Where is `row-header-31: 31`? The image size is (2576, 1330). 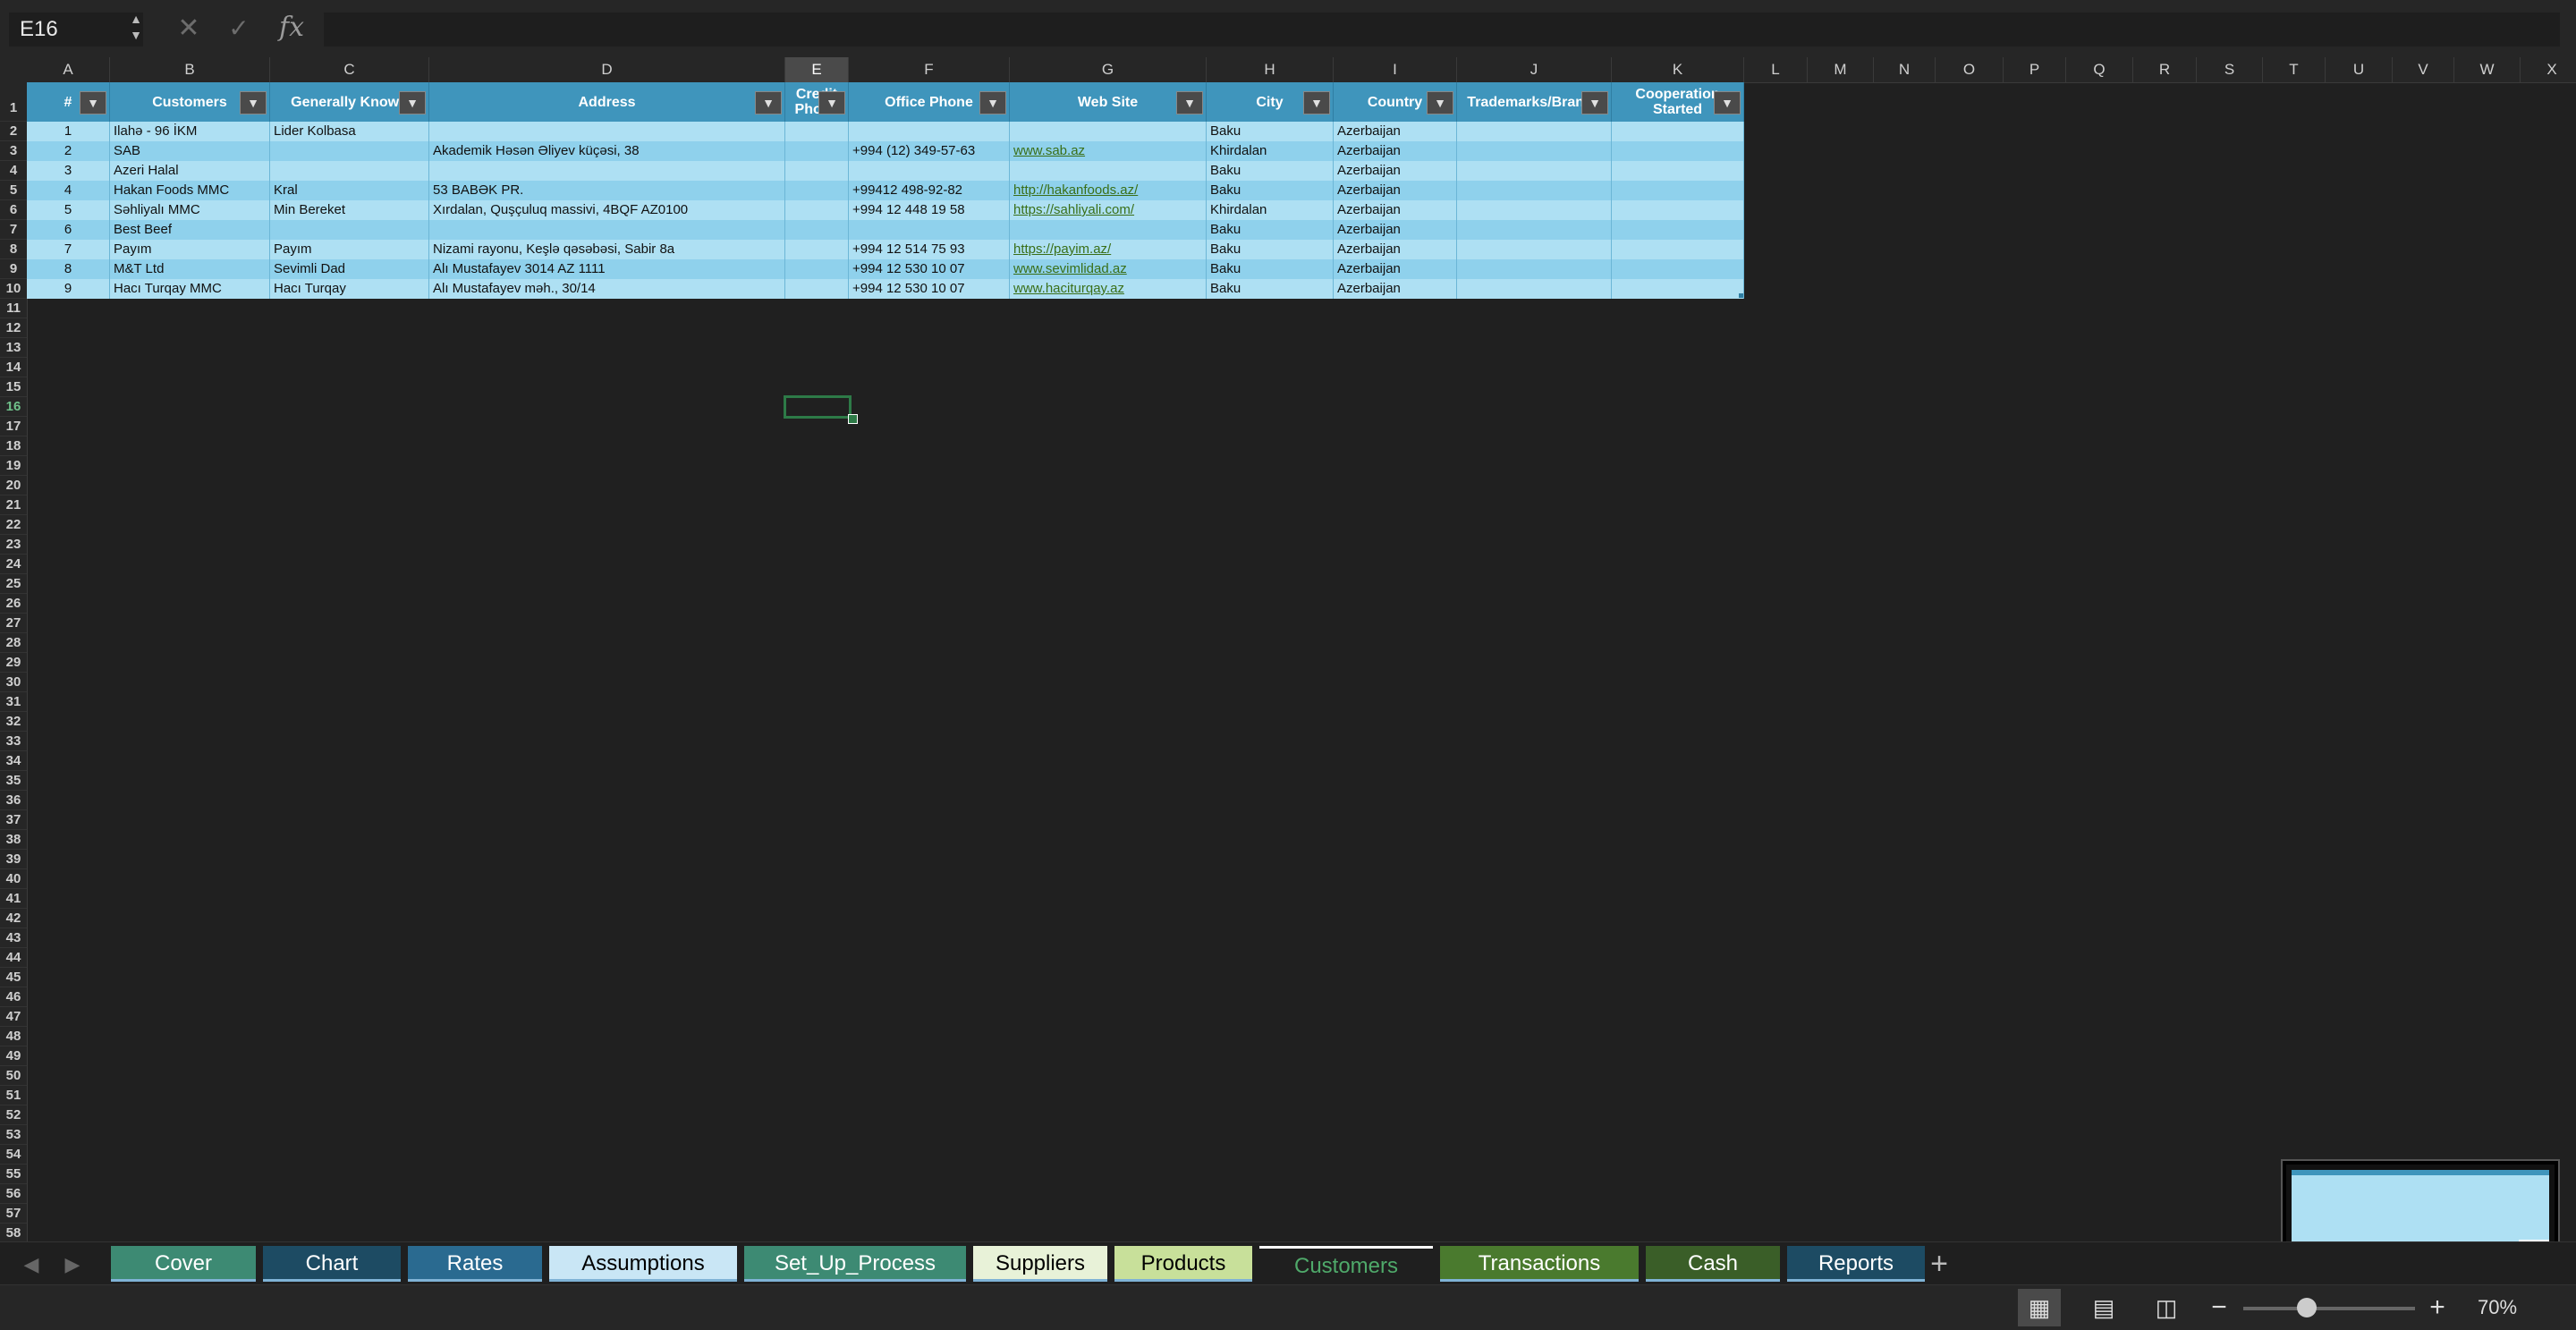
row-header-31: 31 is located at coordinates (13, 702).